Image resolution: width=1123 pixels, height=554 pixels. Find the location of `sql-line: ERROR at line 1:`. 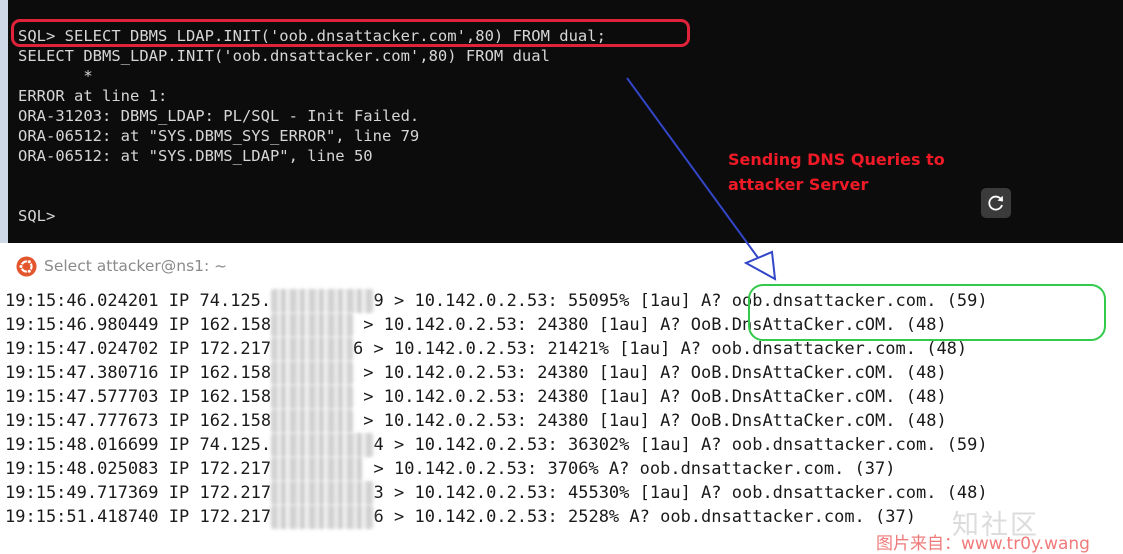

sql-line: ERROR at line 1: is located at coordinates (93, 96).